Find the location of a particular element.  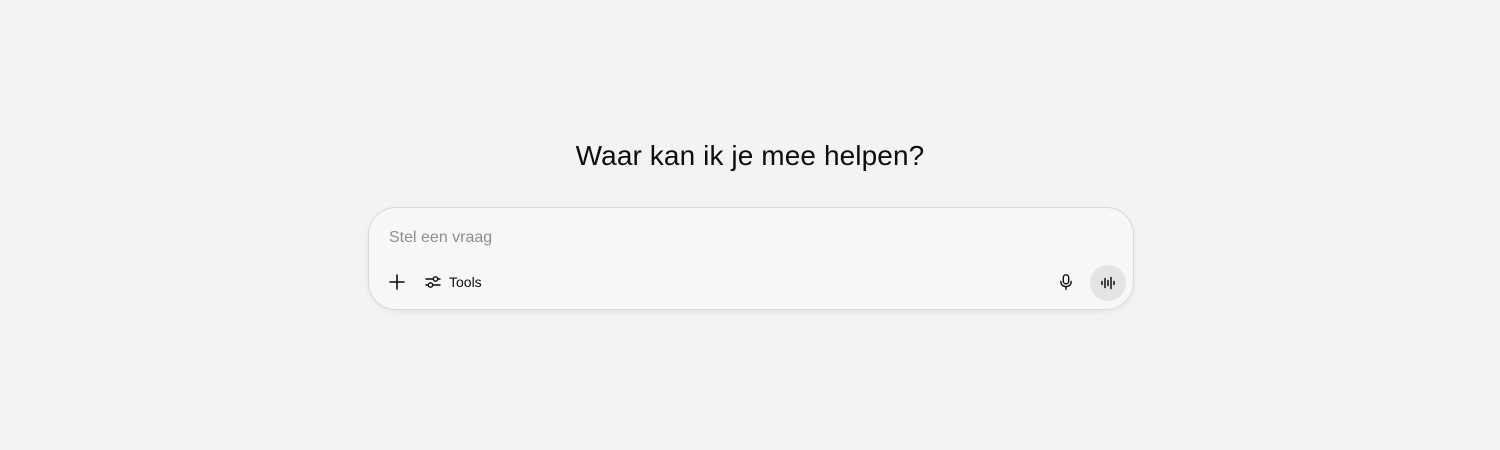

prompt-input is located at coordinates (739, 238).